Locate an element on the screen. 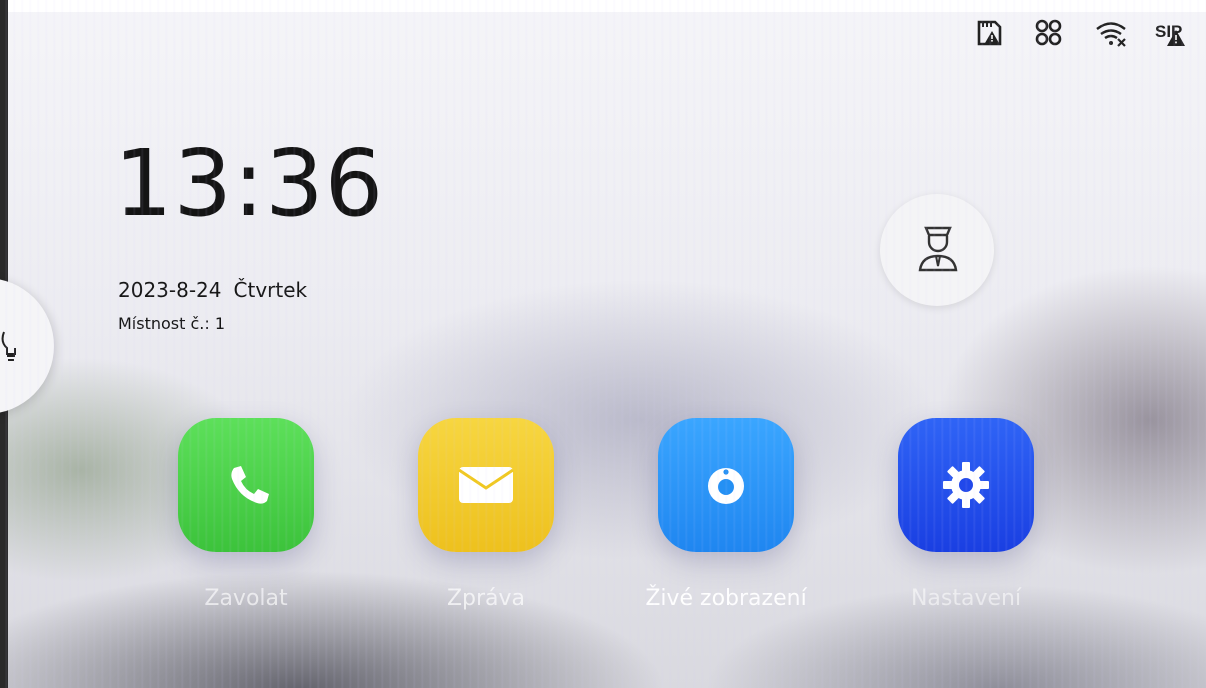 Image resolution: width=1206 pixels, height=688 pixels. guard-icon is located at coordinates (938, 249).